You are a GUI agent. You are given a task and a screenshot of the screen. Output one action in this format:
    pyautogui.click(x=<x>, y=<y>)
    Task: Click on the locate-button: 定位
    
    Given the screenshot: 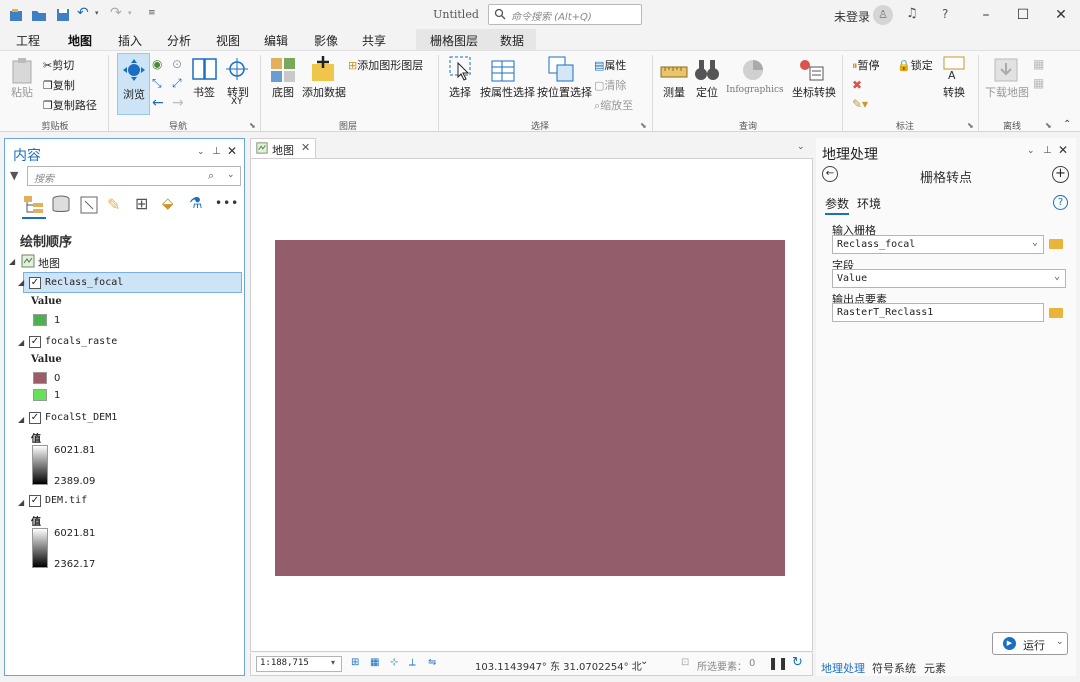 What is the action you would take?
    pyautogui.click(x=707, y=92)
    